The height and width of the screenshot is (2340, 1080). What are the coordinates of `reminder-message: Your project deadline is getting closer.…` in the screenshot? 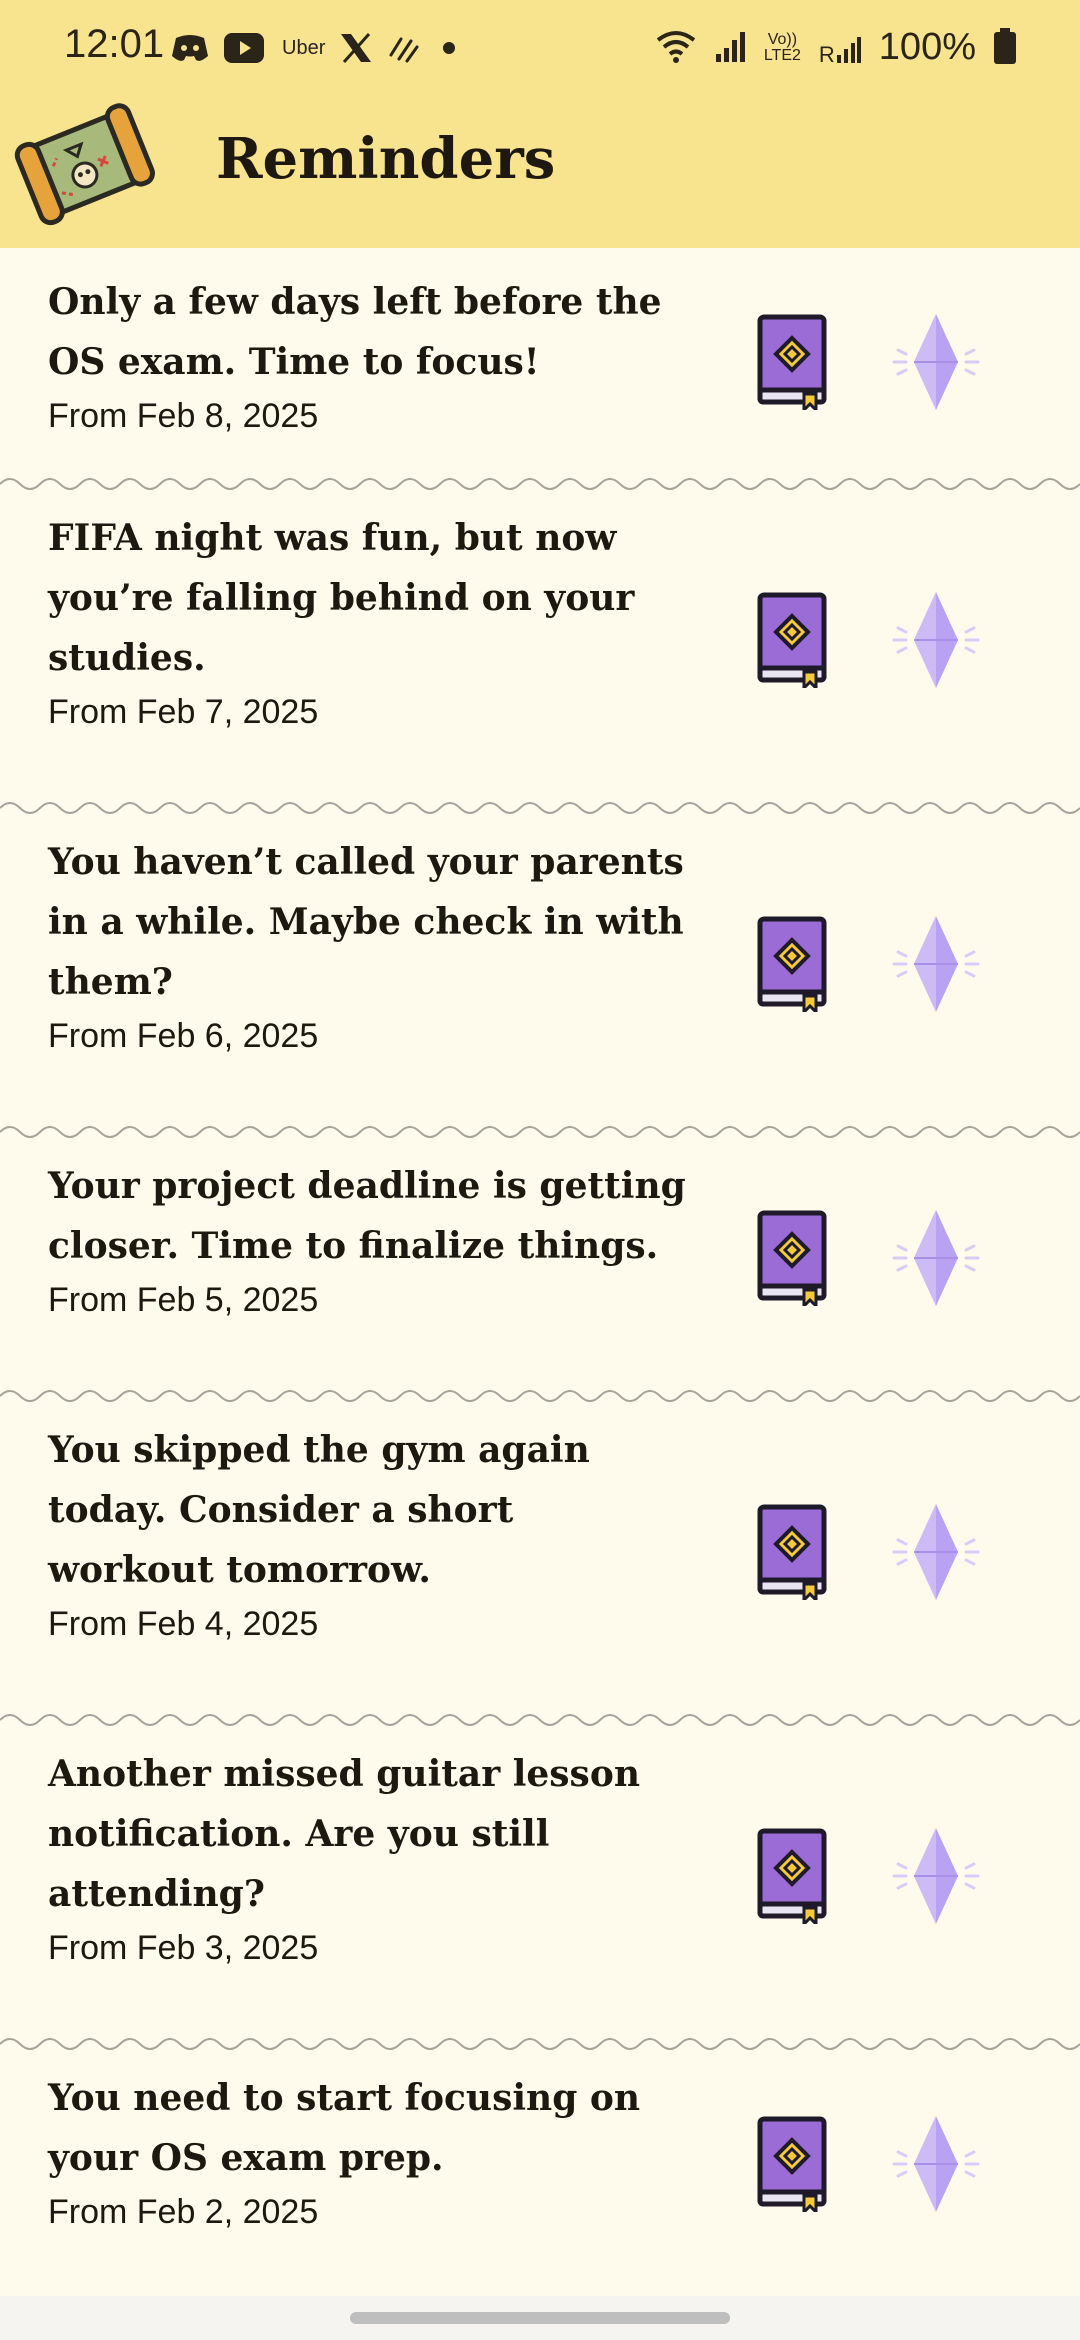 It's located at (367, 1216).